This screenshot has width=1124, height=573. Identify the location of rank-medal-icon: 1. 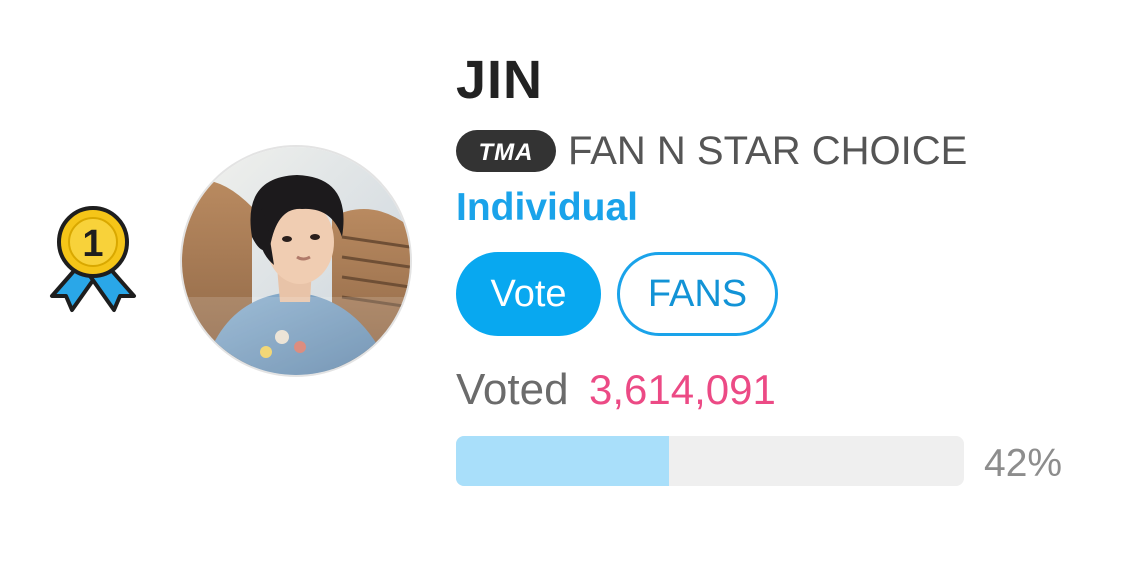
(93, 260).